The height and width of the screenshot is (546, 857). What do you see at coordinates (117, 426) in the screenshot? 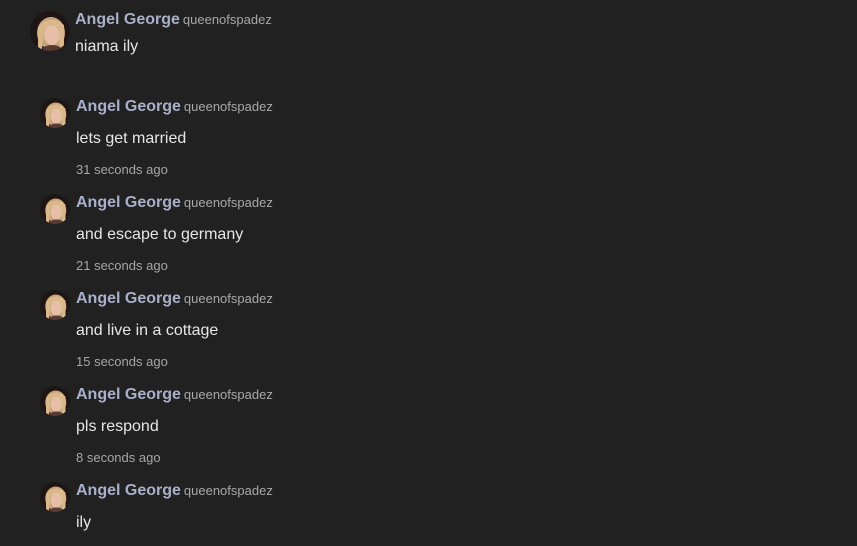
I see `reply-text: pls respond` at bounding box center [117, 426].